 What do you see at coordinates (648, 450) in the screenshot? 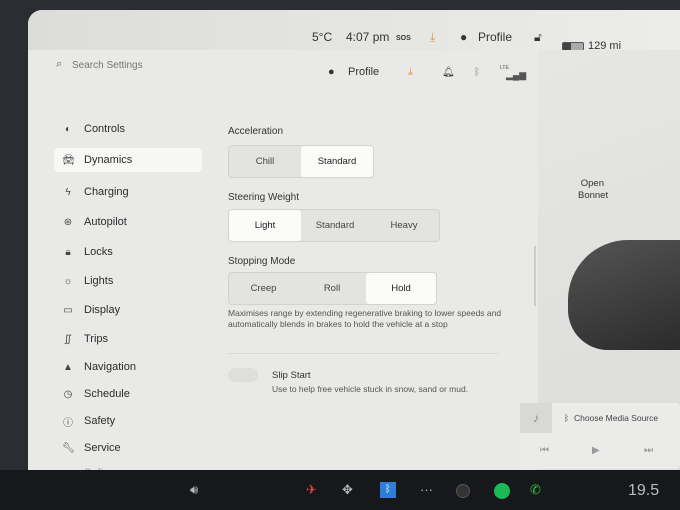
I see `next-track-icon: ⏭︎` at bounding box center [648, 450].